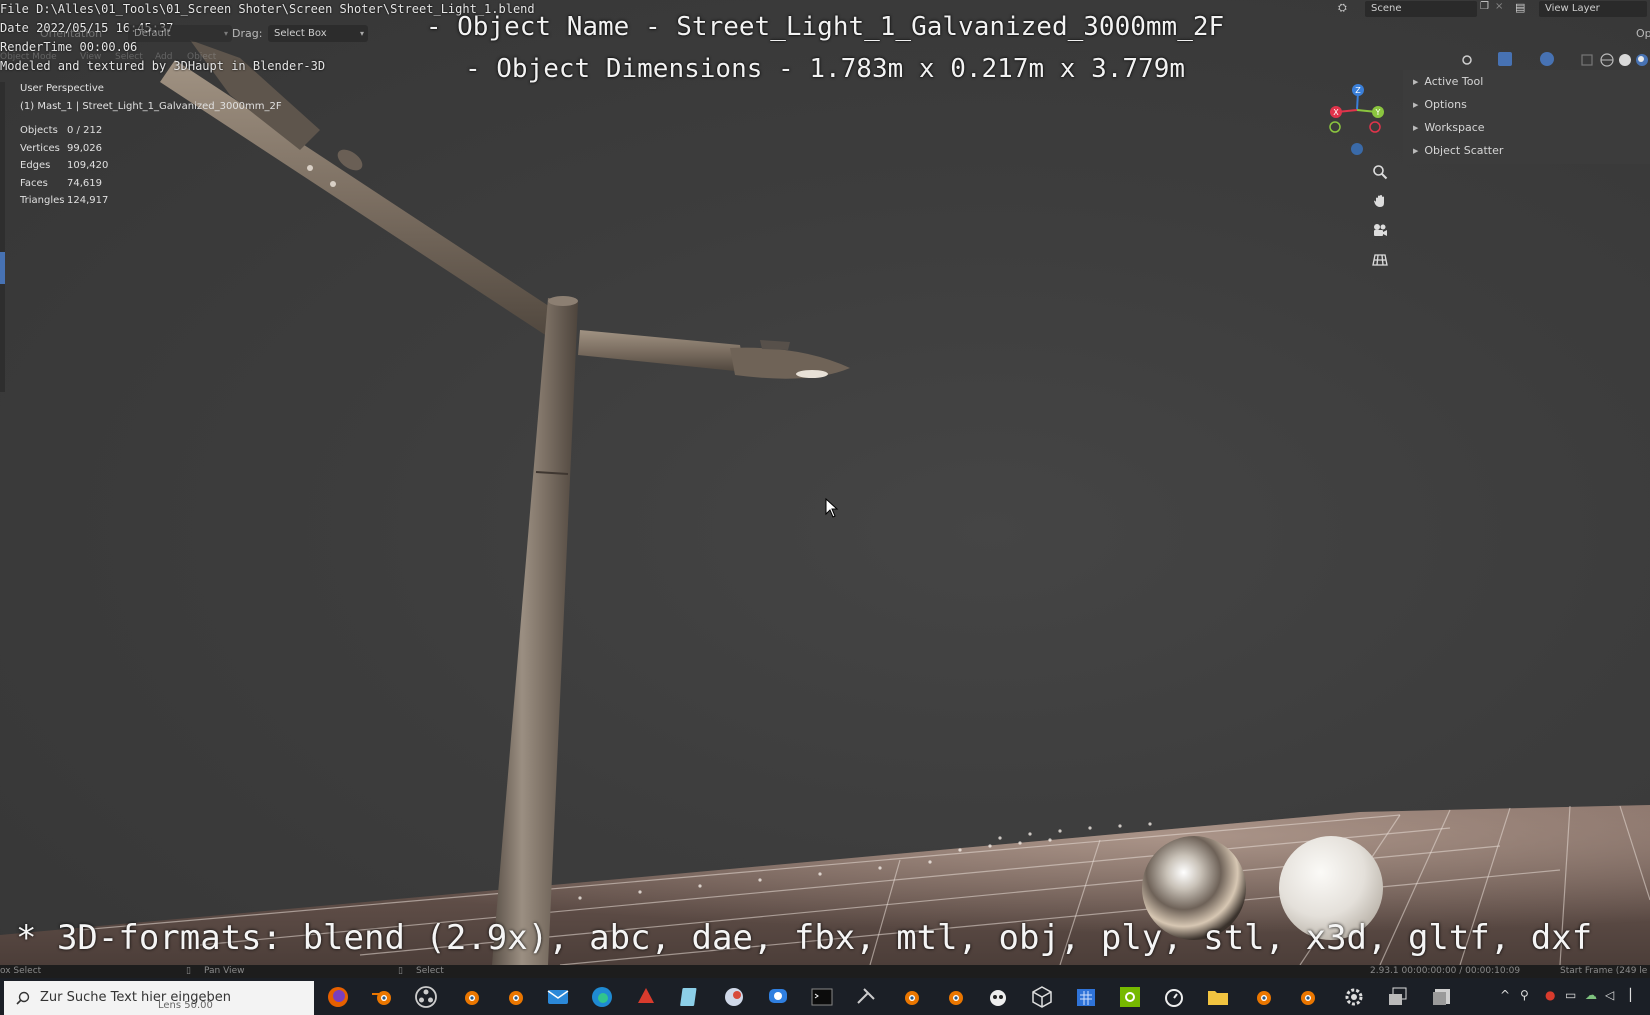 This screenshot has height=1015, width=1650. Describe the element at coordinates (64, 131) in the screenshot. I see `stats-row: Objects 0 / 212` at that location.